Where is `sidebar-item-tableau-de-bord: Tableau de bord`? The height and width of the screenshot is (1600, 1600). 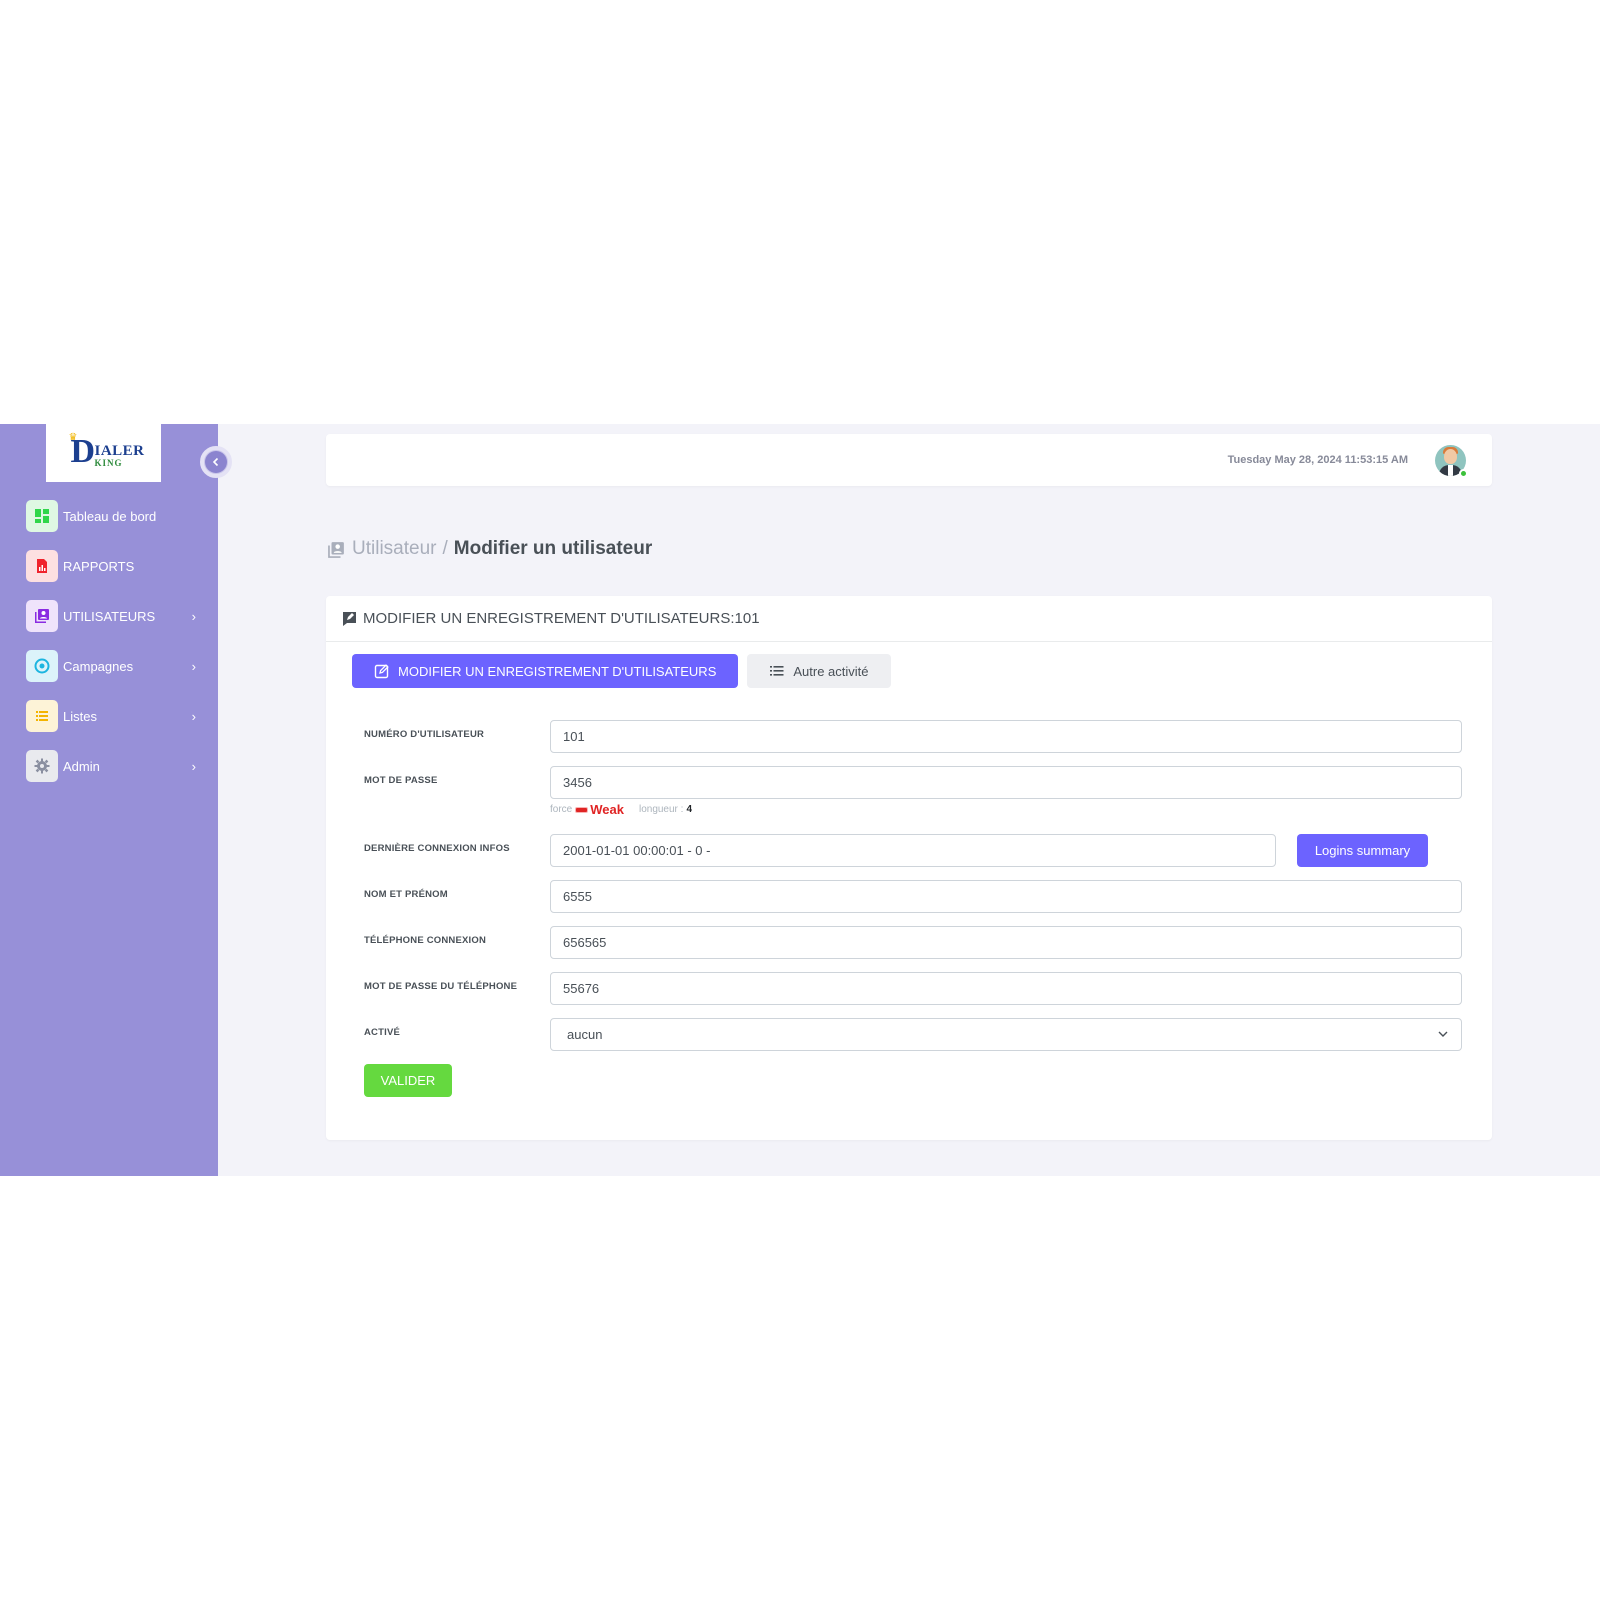 sidebar-item-tableau-de-bord: Tableau de bord is located at coordinates (111, 516).